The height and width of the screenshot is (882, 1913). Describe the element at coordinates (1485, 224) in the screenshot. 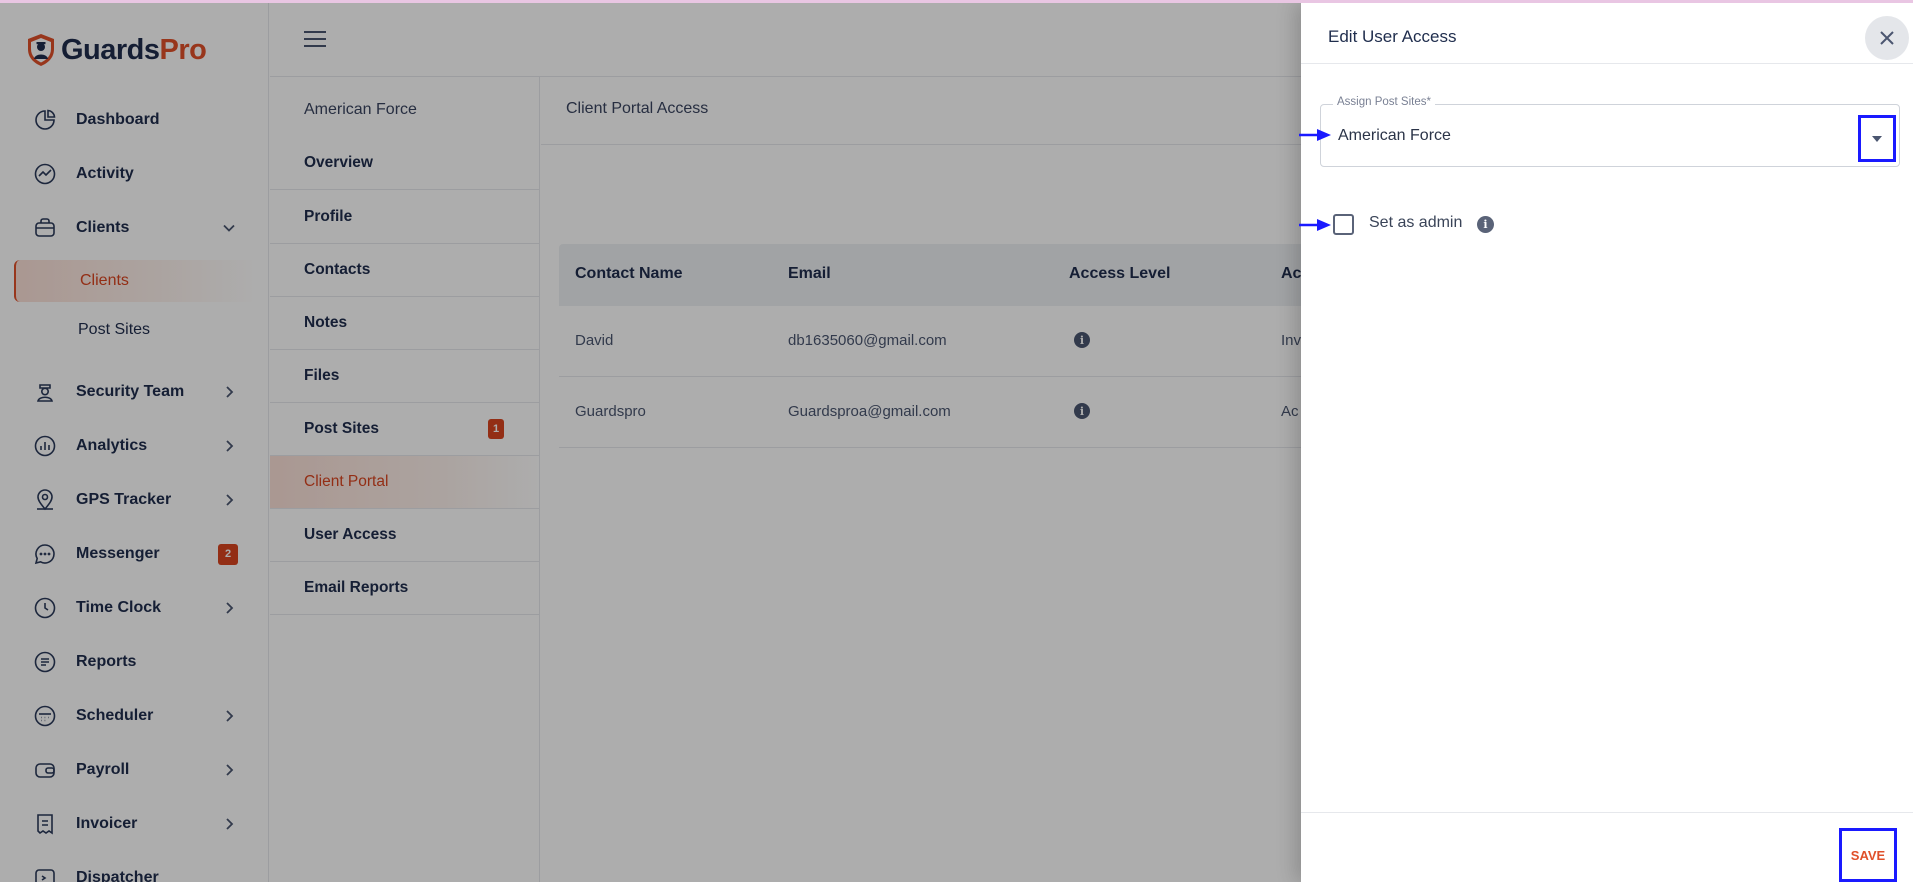

I see `info-icon: i` at that location.